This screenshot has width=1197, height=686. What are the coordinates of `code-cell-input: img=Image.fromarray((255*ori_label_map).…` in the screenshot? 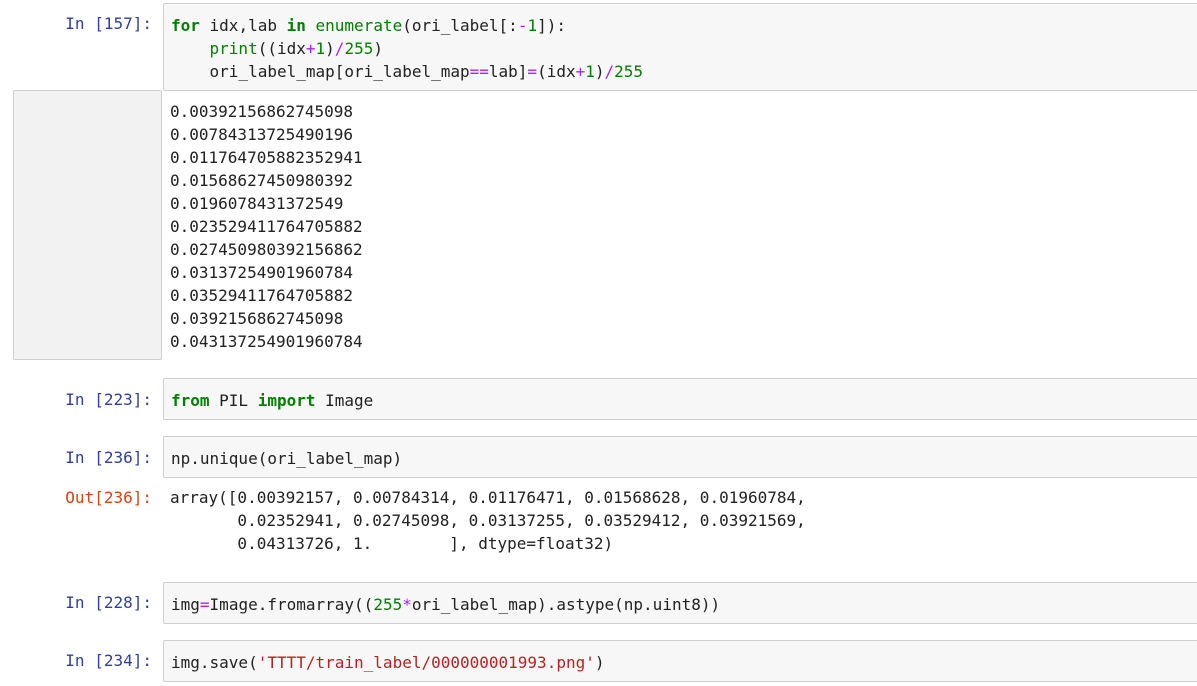 It's located at (680, 603).